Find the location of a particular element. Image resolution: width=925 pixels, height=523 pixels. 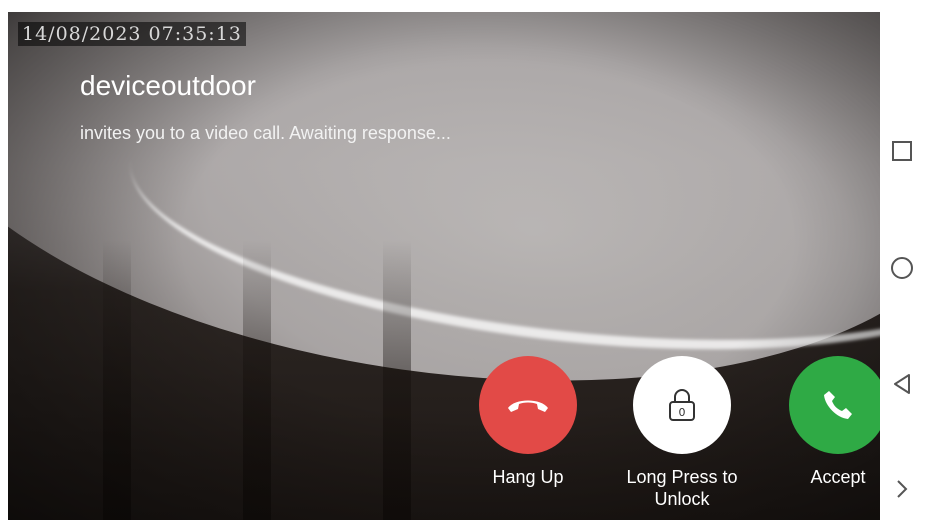

back-triangle-icon is located at coordinates (902, 384).